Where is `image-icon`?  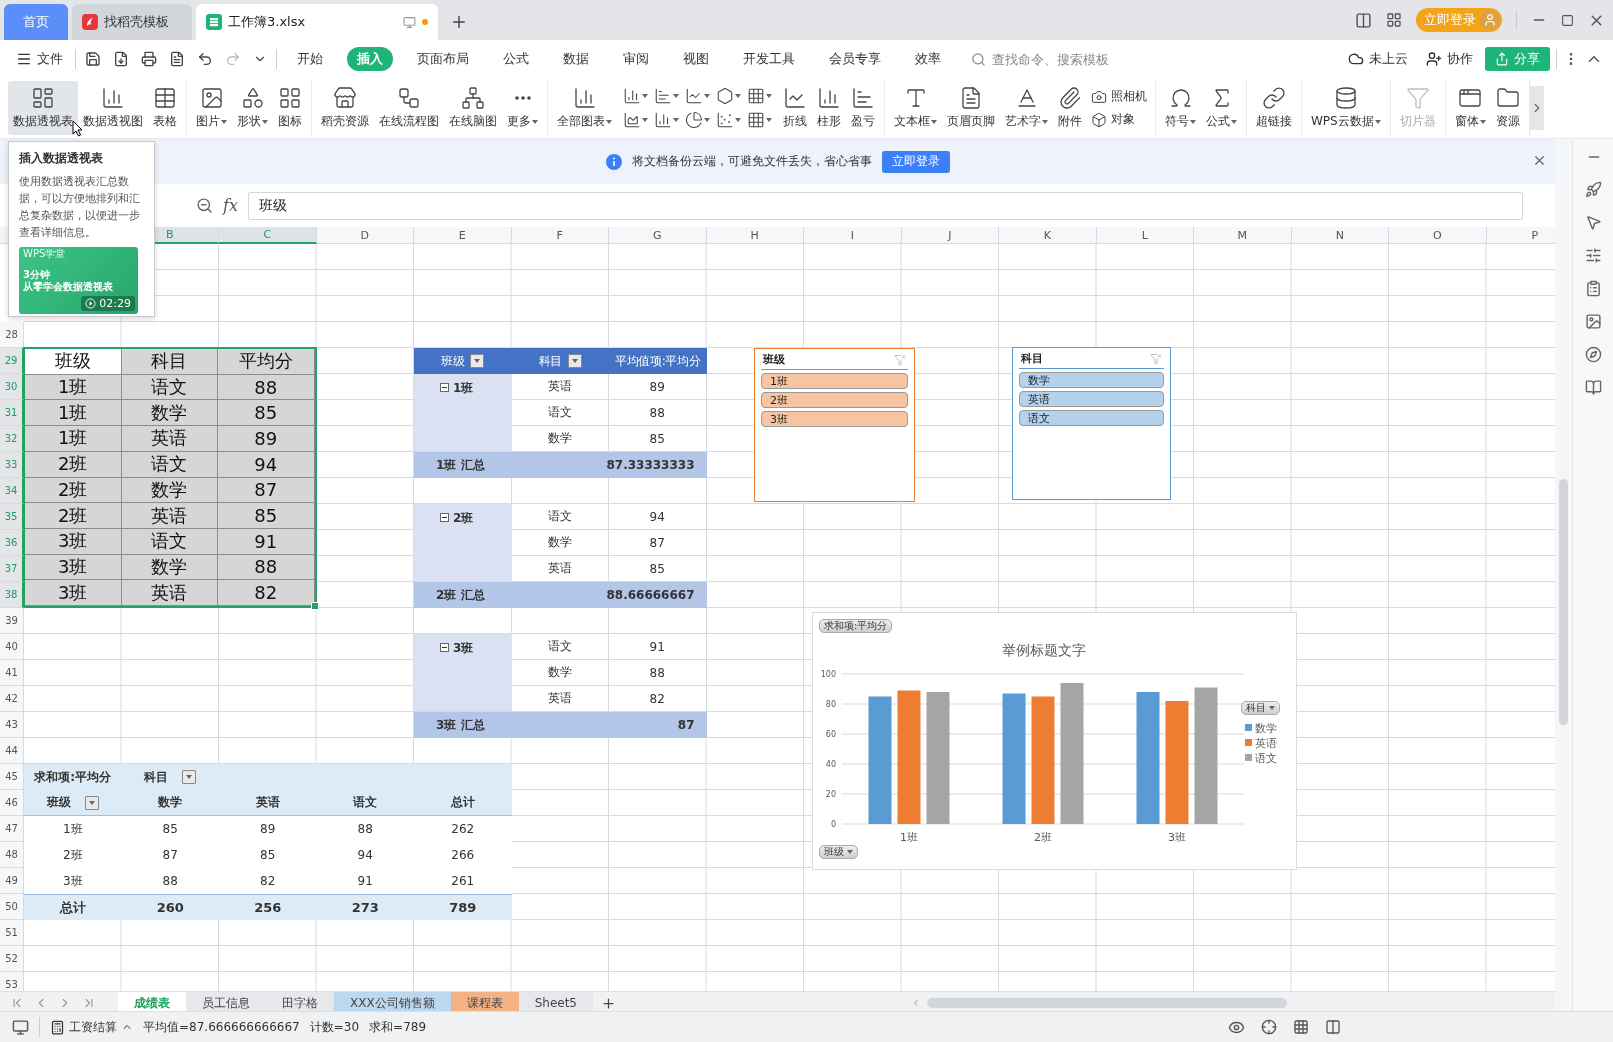 image-icon is located at coordinates (1593, 321).